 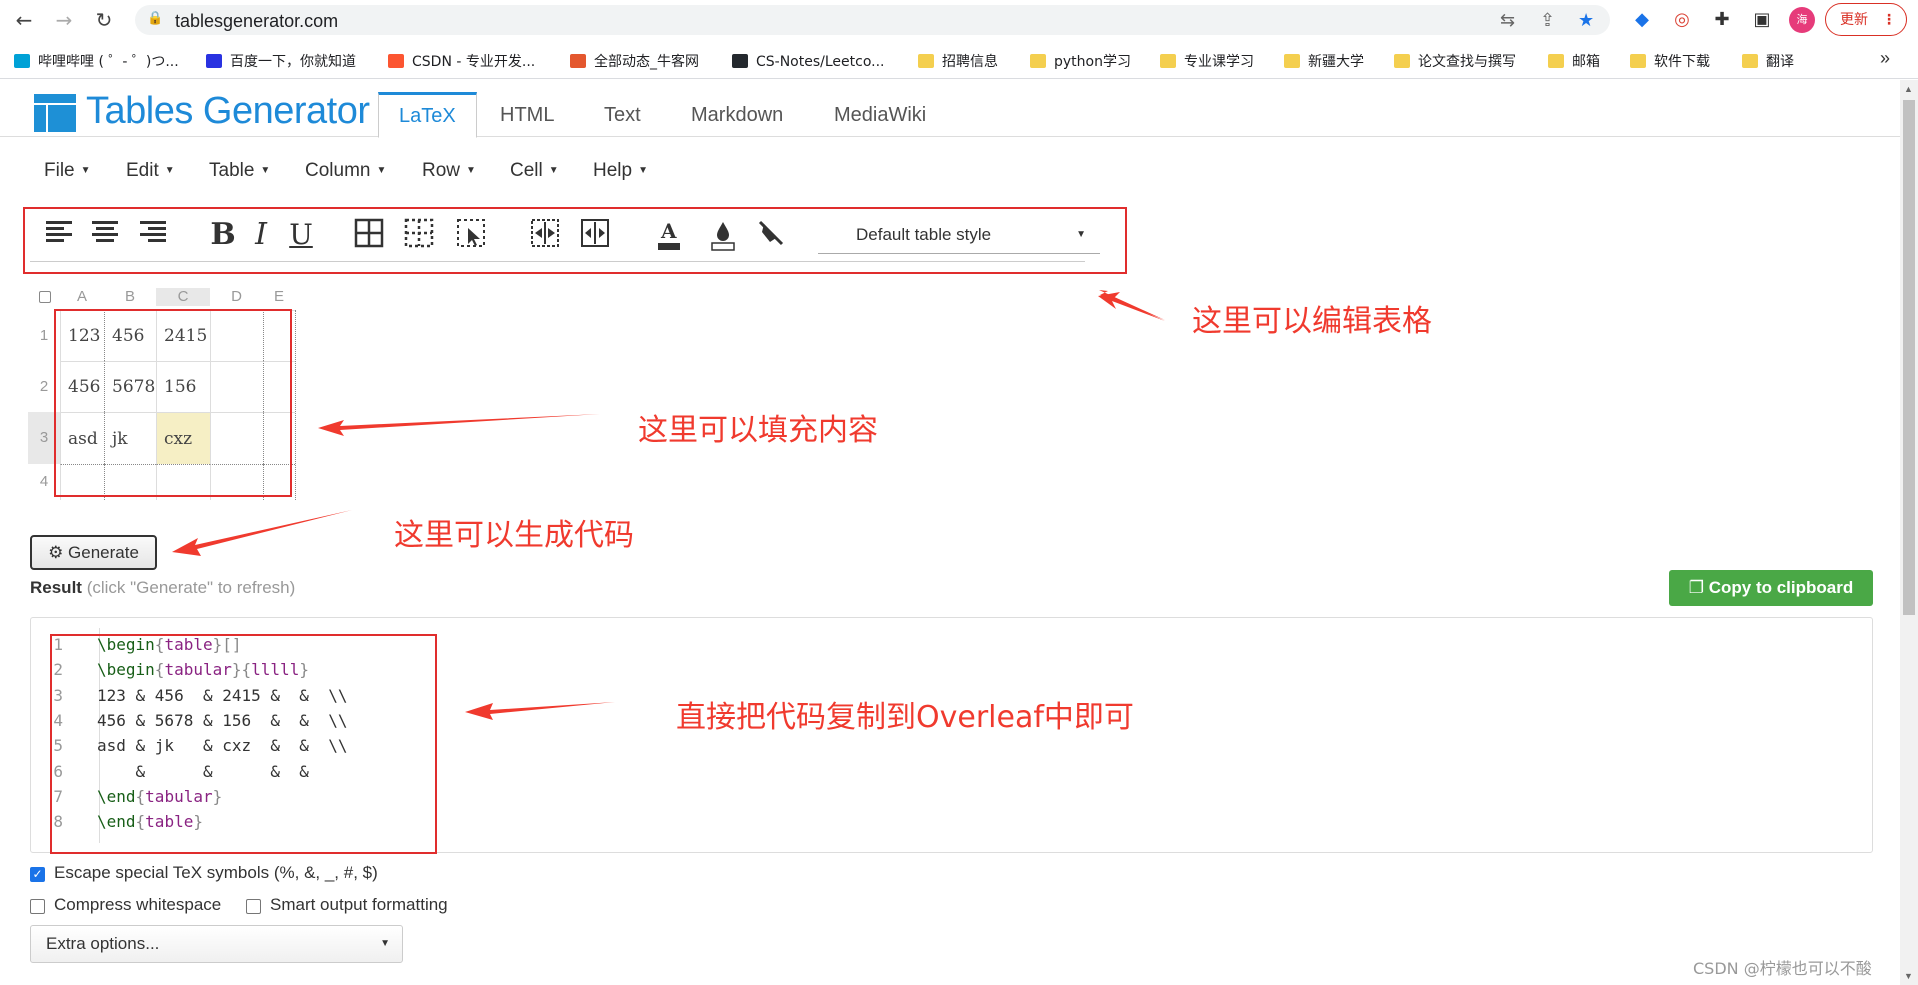 What do you see at coordinates (880, 115) in the screenshot?
I see `tab-mediawiki: MediaWiki` at bounding box center [880, 115].